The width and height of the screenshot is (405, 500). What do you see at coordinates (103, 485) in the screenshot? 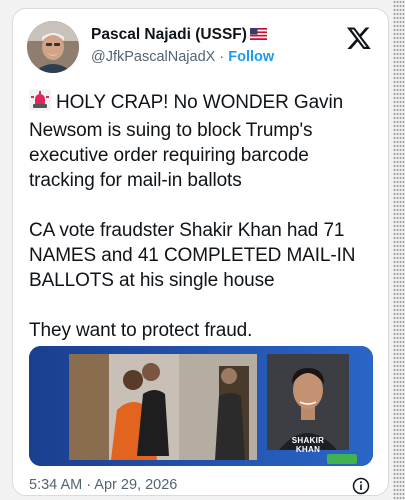
I see `tweet-timestamp: 5:34 AM · Apr 29, 2026` at bounding box center [103, 485].